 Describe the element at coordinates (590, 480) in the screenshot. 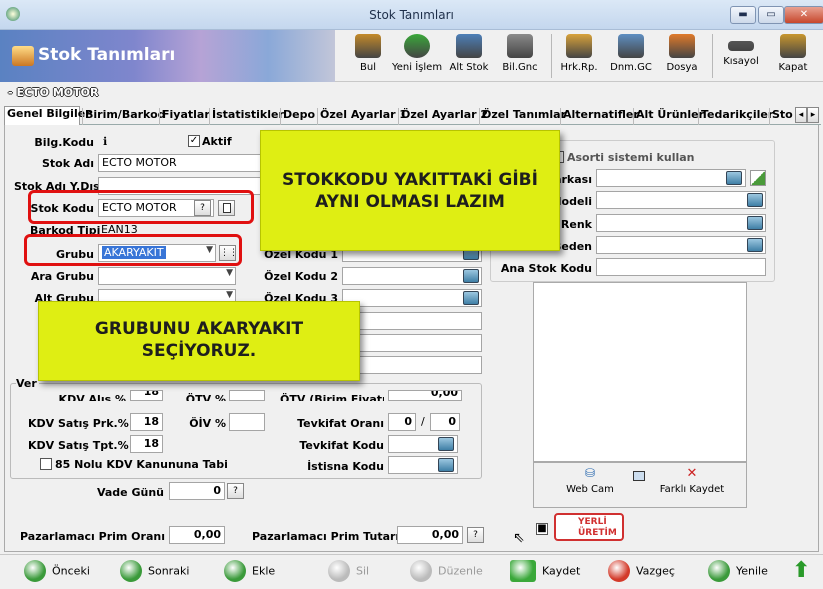

I see `webcam-button: ⛁ Web Cam` at that location.